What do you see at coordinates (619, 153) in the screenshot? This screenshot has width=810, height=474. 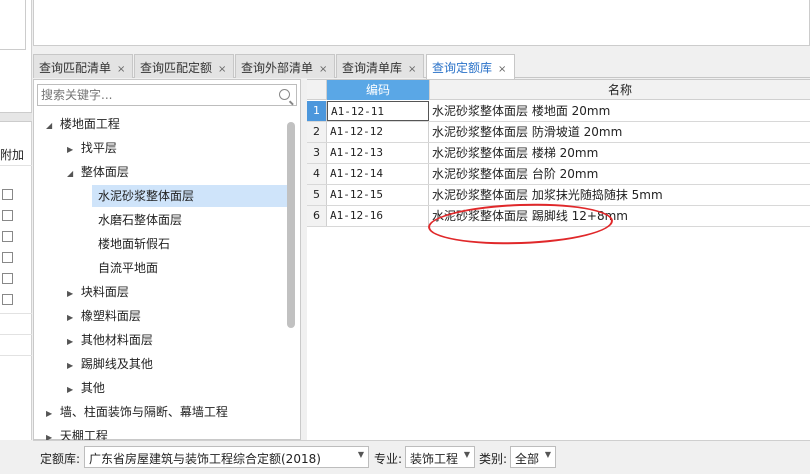 I see `row-name-cell: 水泥砂浆整体面层 楼梯 20mm` at bounding box center [619, 153].